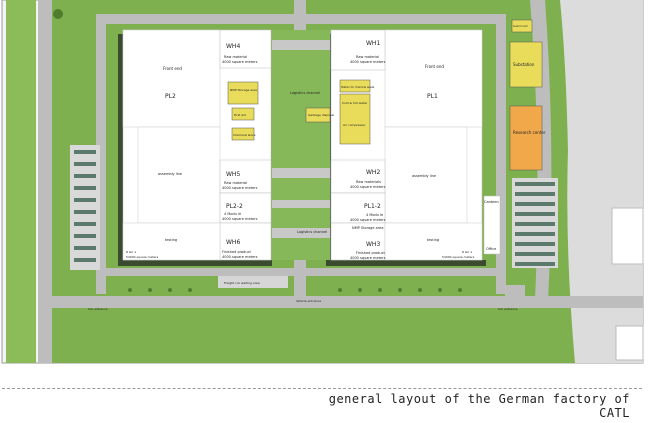 The width and height of the screenshot is (653, 423). I want to click on wh5-desc2: 4000 square meters, so click(240, 188).